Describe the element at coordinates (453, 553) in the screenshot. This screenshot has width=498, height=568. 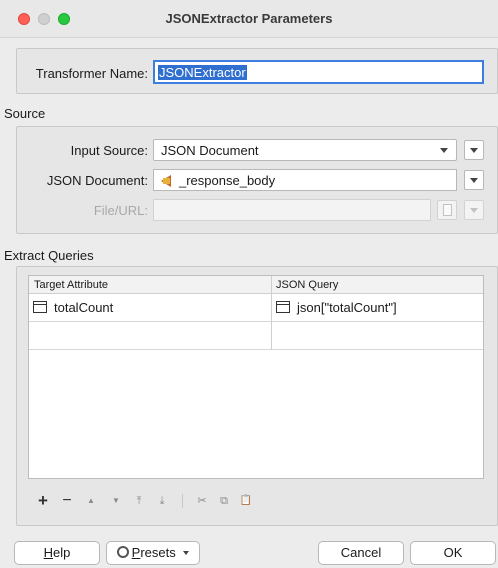
I see `ok-button: OK` at that location.